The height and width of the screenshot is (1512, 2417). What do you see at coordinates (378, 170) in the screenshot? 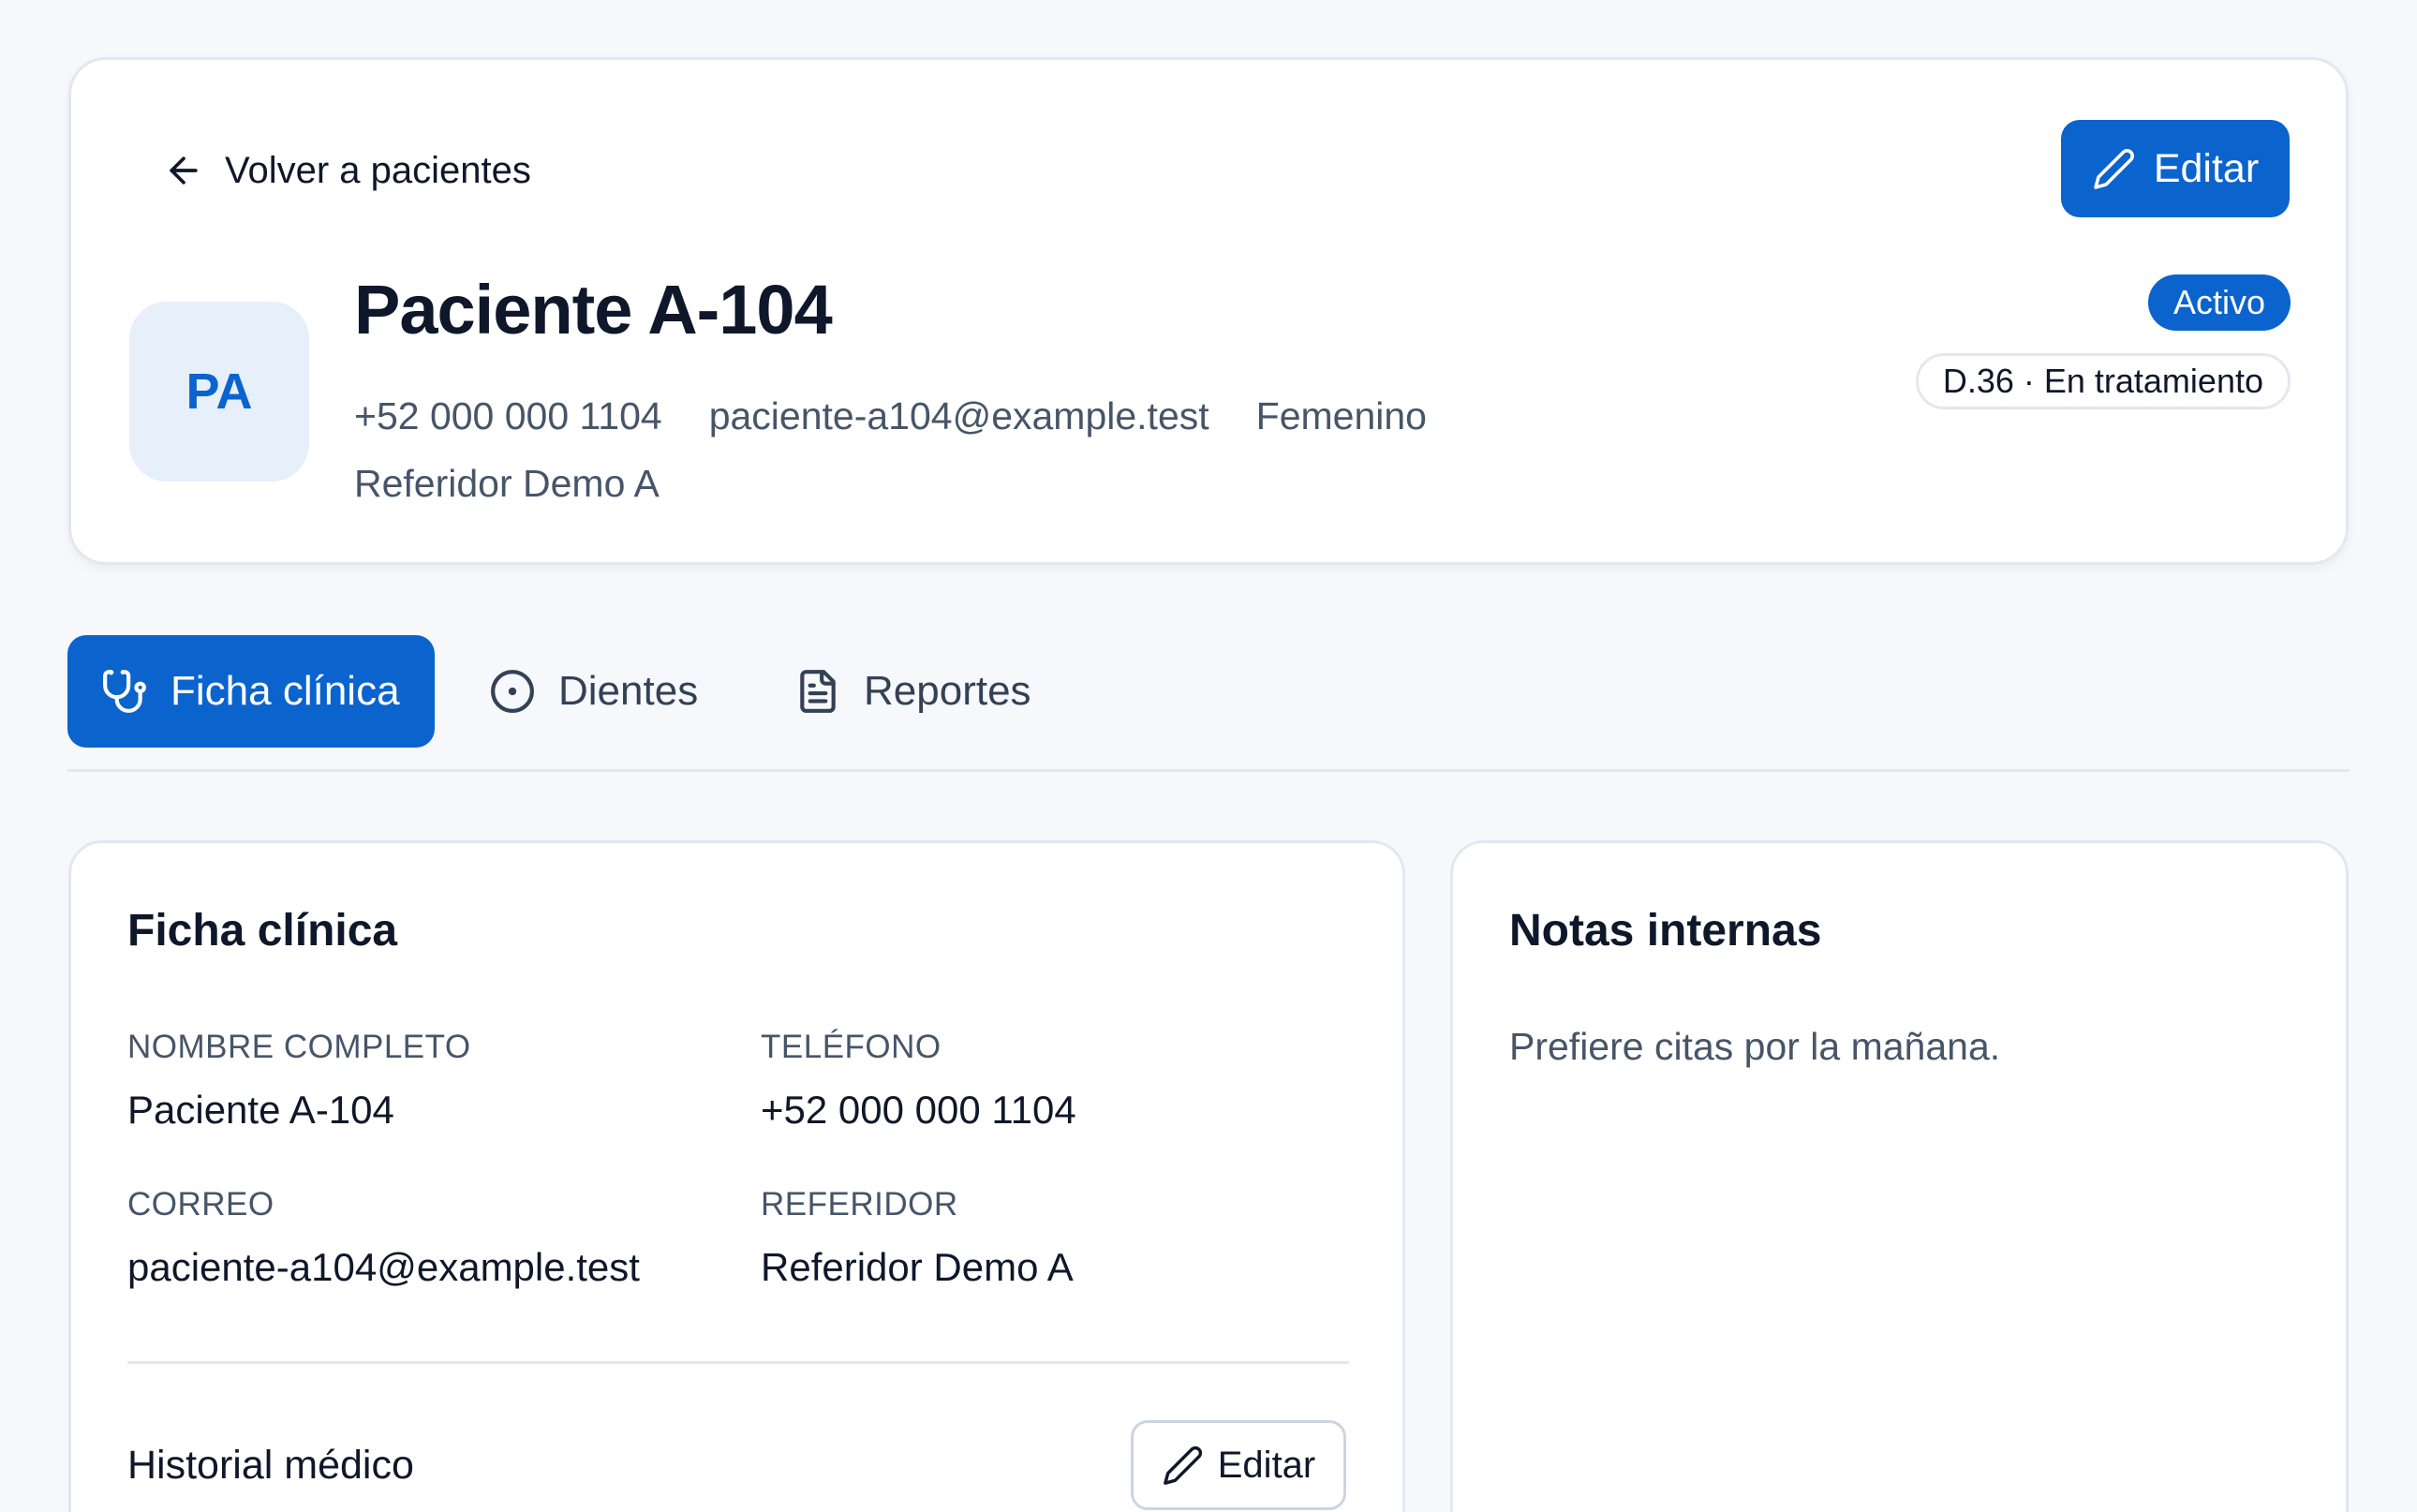
I see `back-link-label: Volver a pacientes` at bounding box center [378, 170].